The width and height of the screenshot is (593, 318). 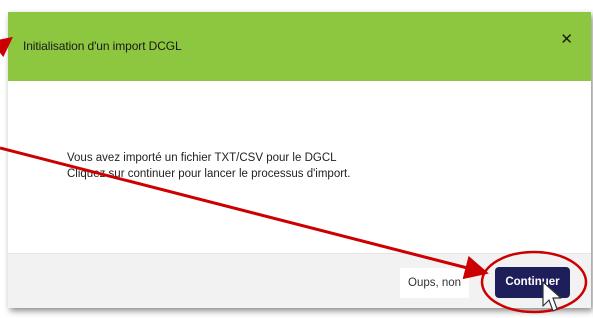 I want to click on cancel-button: Oups, non, so click(x=435, y=283).